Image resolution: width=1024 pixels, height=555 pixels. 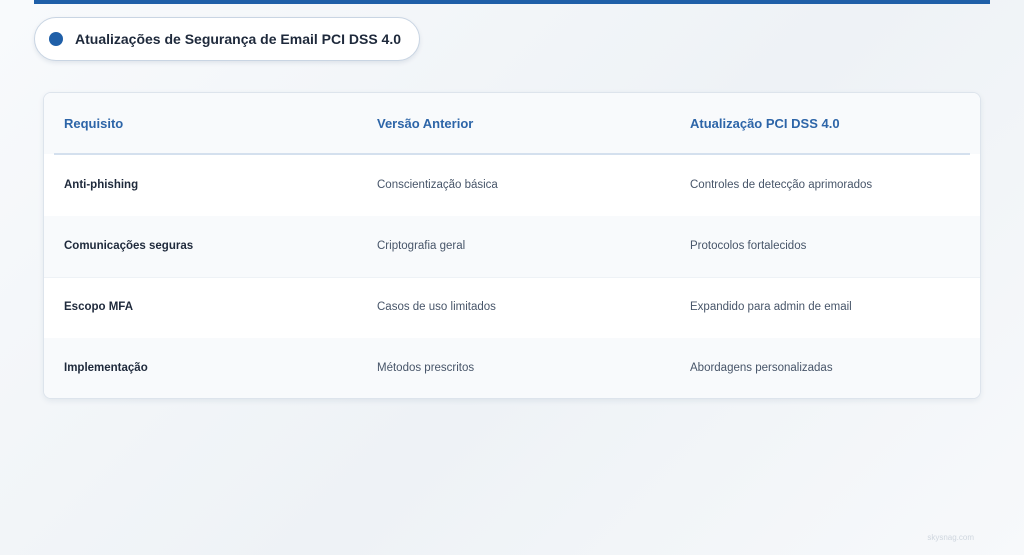 I want to click on row-pci-update: Protocolos fortalecidos, so click(x=748, y=246).